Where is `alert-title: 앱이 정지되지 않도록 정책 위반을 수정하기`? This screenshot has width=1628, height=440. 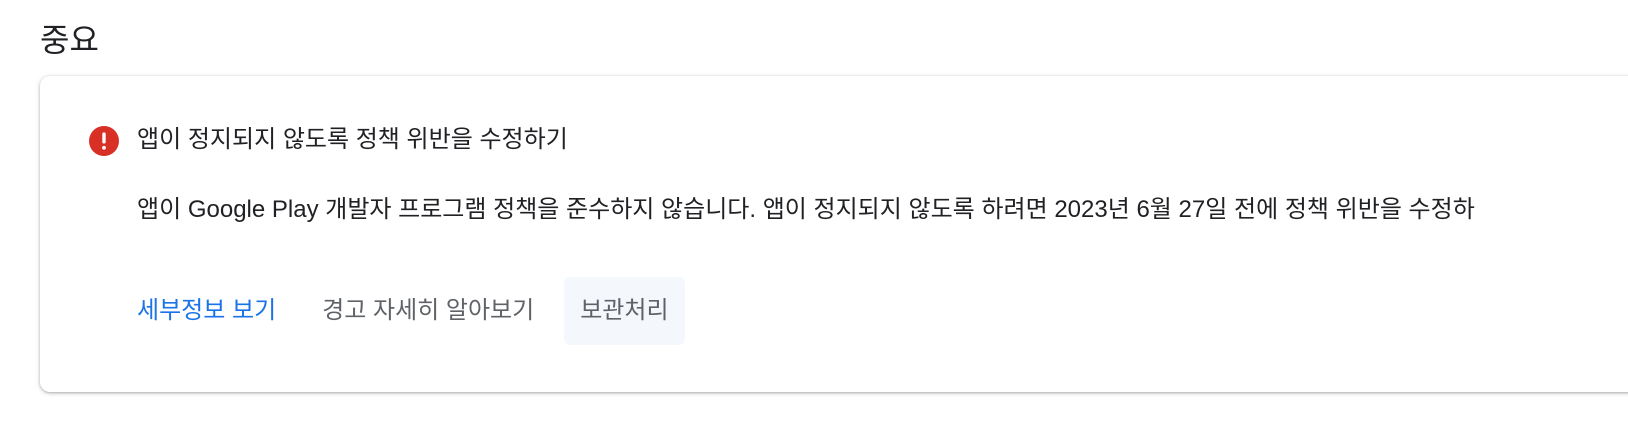
alert-title: 앱이 정지되지 않도록 정책 위반을 수정하기 is located at coordinates (352, 139).